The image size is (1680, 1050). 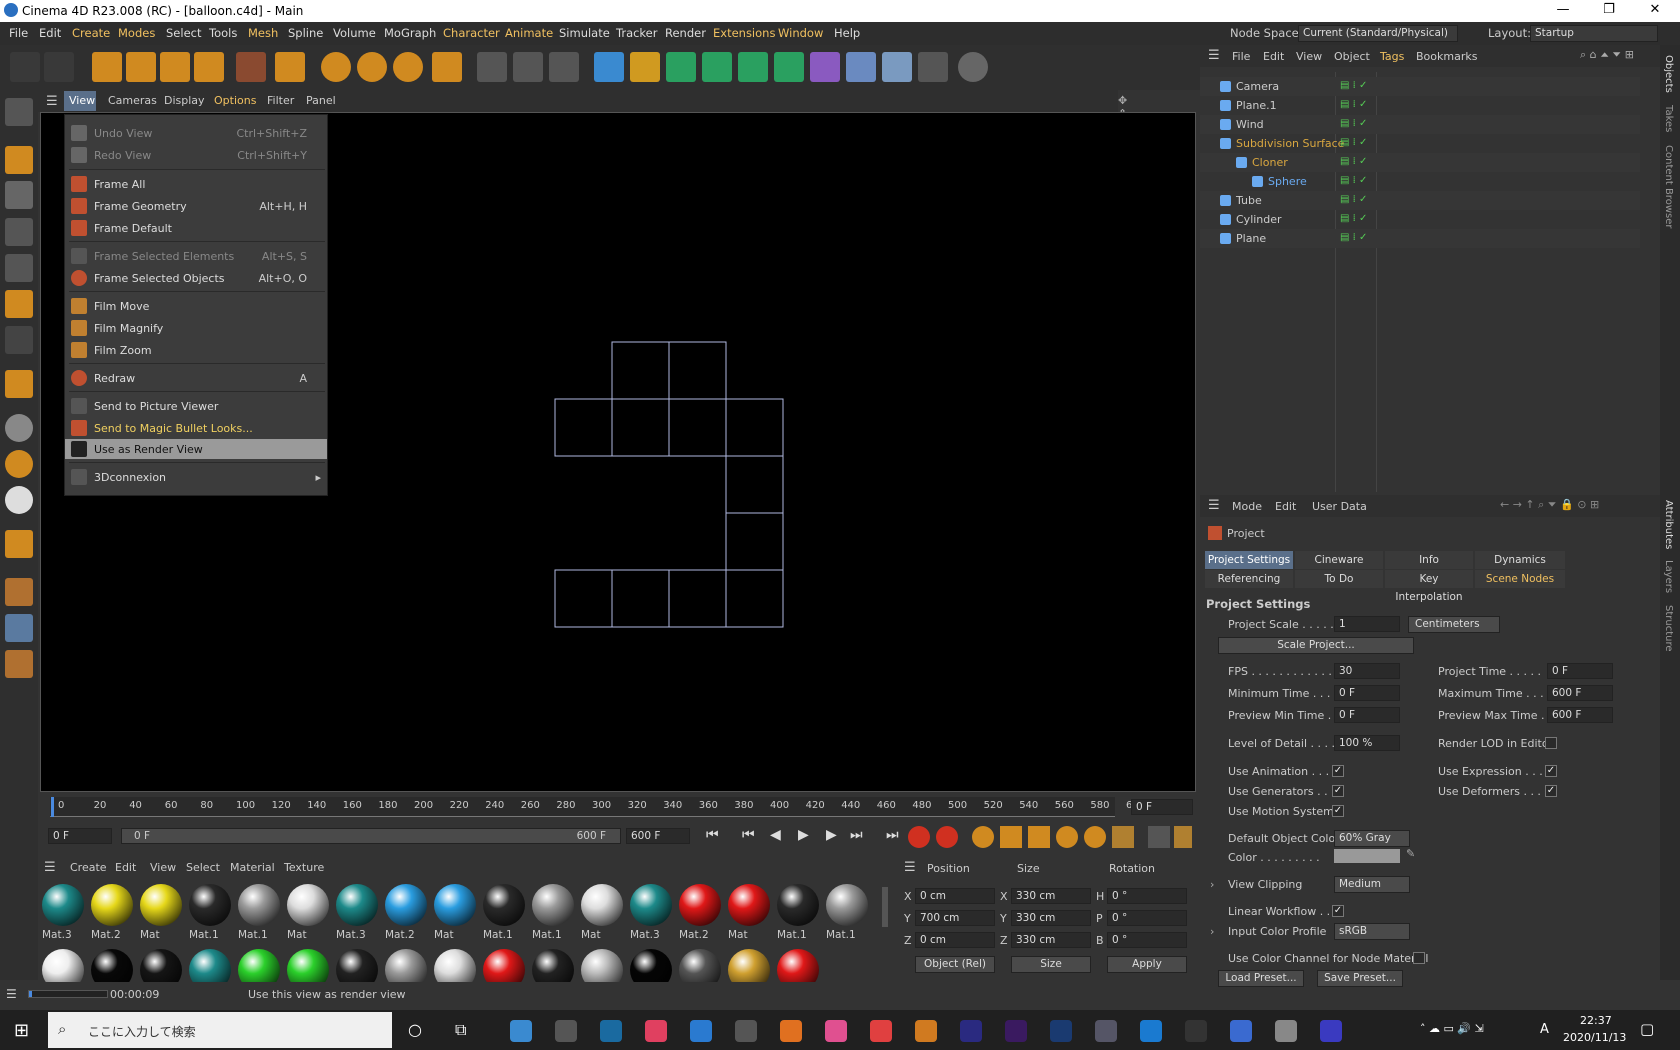 What do you see at coordinates (136, 33) in the screenshot?
I see `menu-modes: Modes` at bounding box center [136, 33].